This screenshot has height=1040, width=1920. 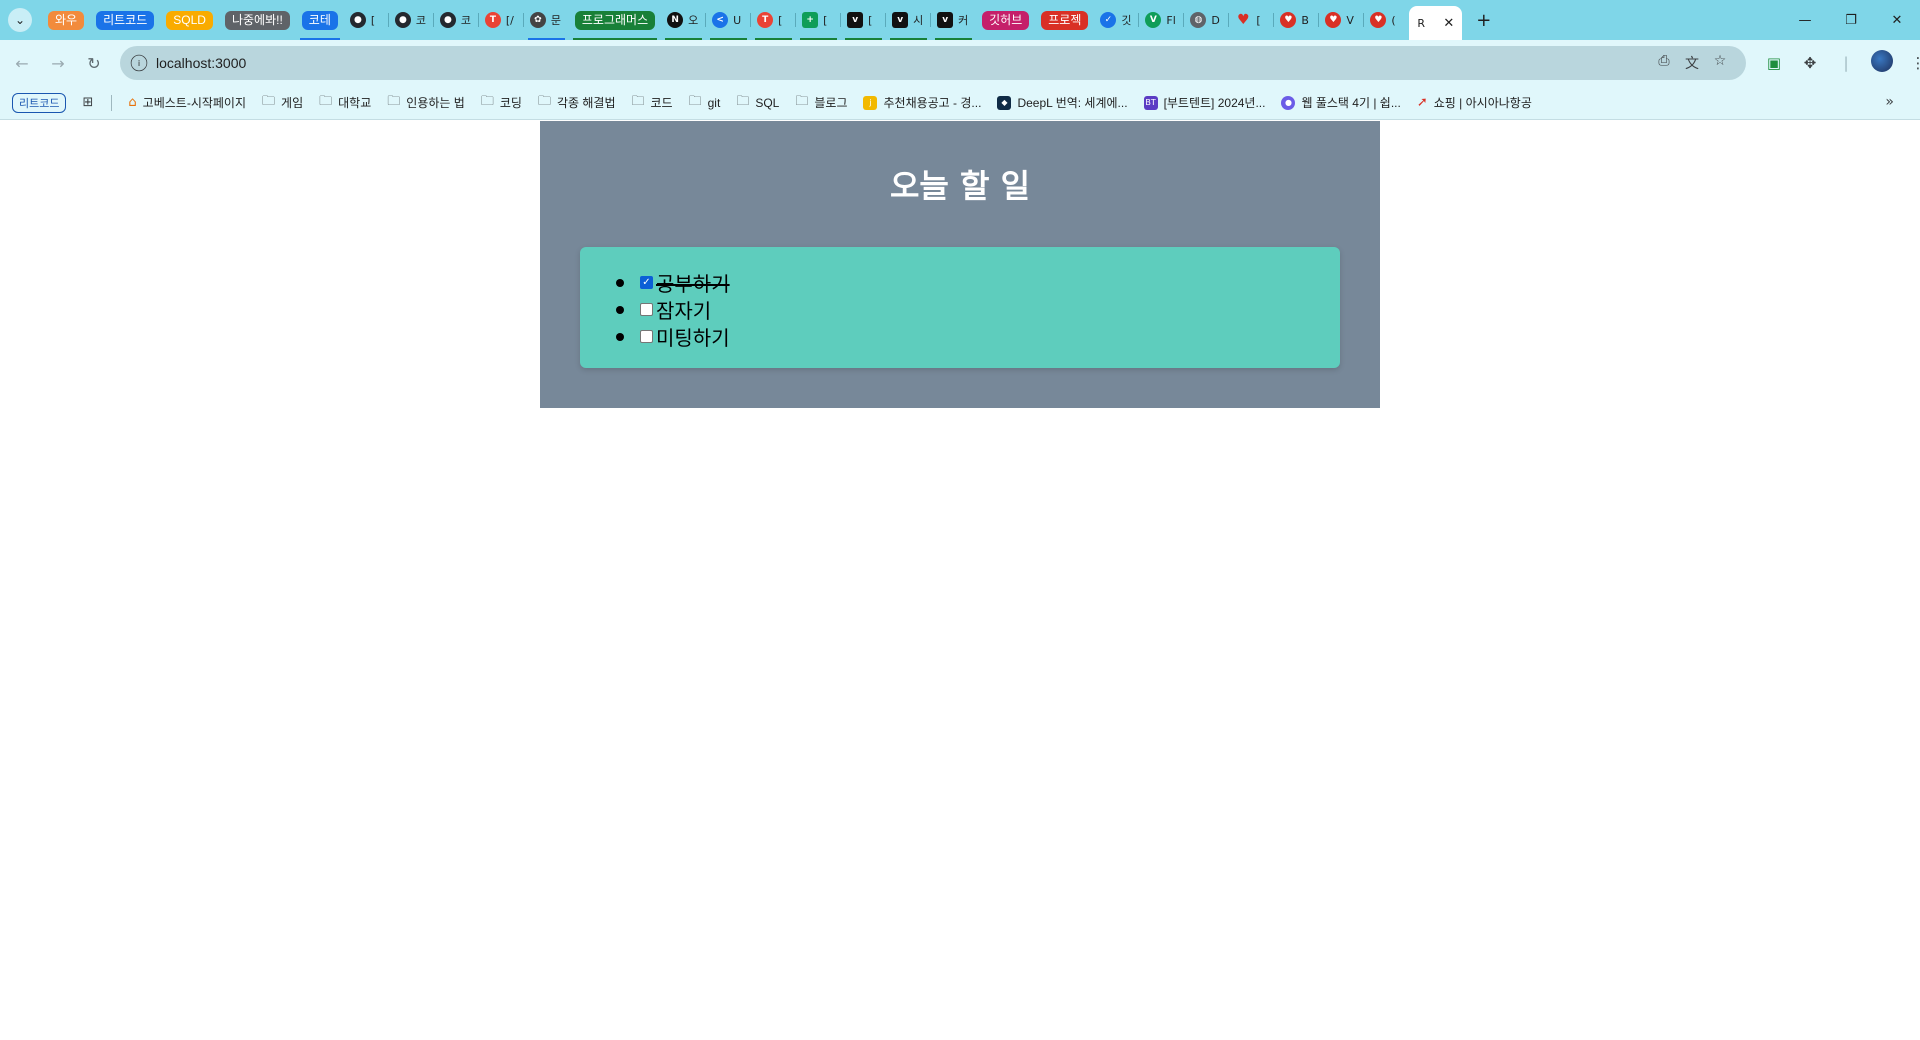 I want to click on tab-group-coding-test: 코테, so click(x=320, y=23).